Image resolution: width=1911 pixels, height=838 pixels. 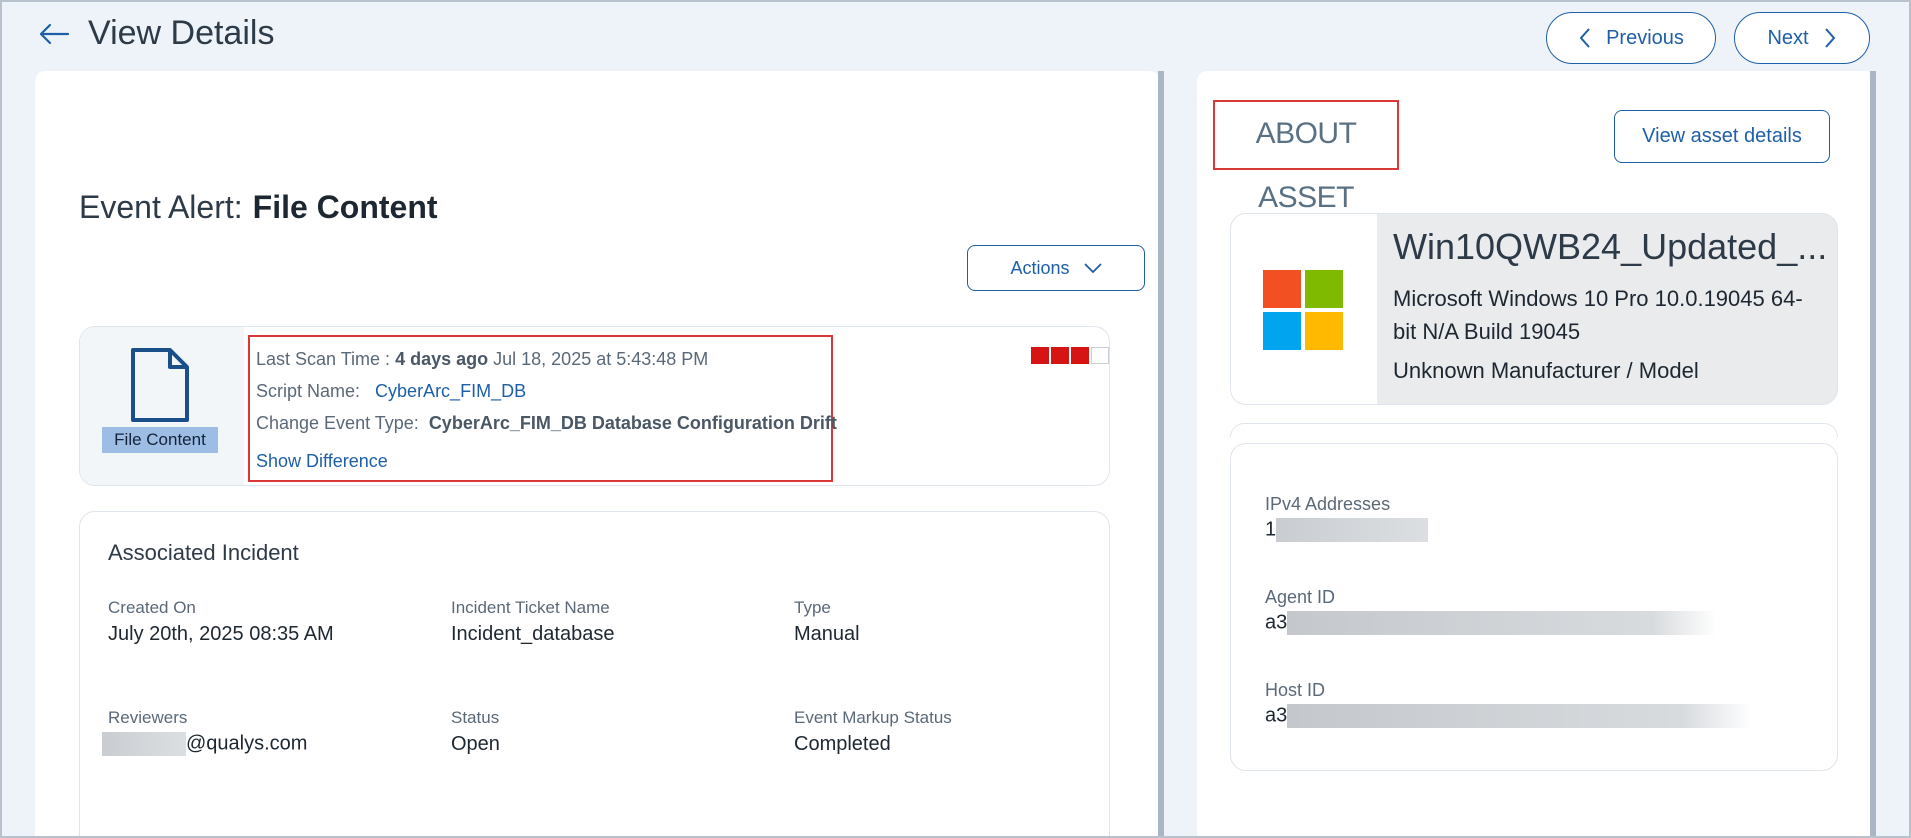 I want to click on actions-dropdown-button: Actions, so click(x=1056, y=268).